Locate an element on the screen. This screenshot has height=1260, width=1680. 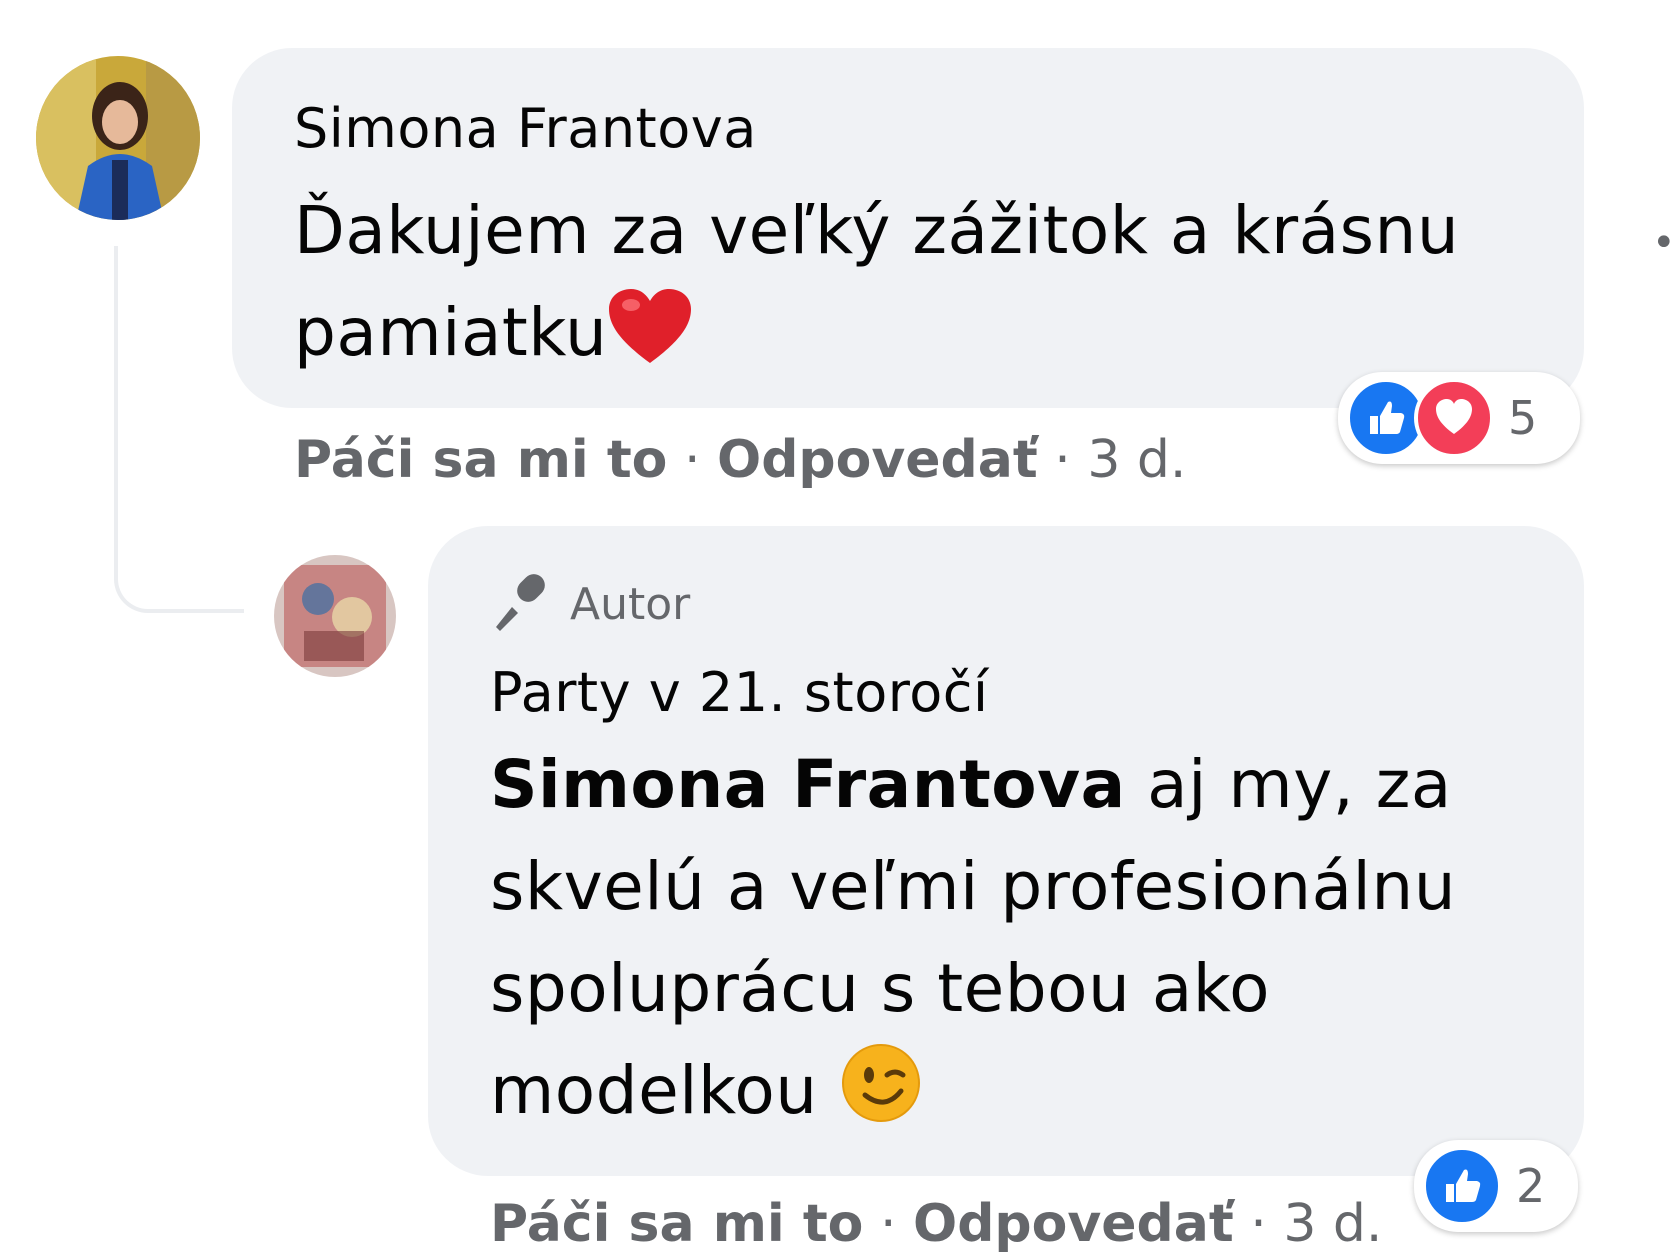
mention-link: Simona Frantova is located at coordinates (808, 784).